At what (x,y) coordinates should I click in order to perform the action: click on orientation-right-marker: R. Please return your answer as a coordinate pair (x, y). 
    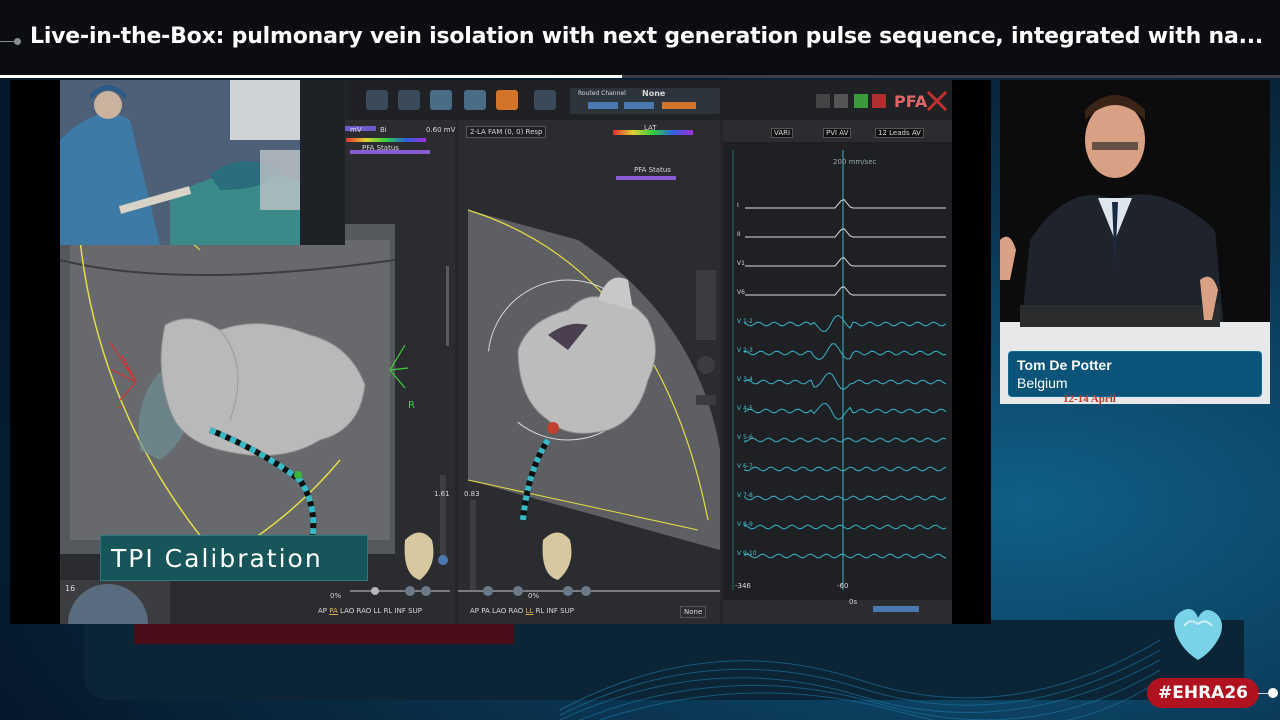
    Looking at the image, I should click on (411, 405).